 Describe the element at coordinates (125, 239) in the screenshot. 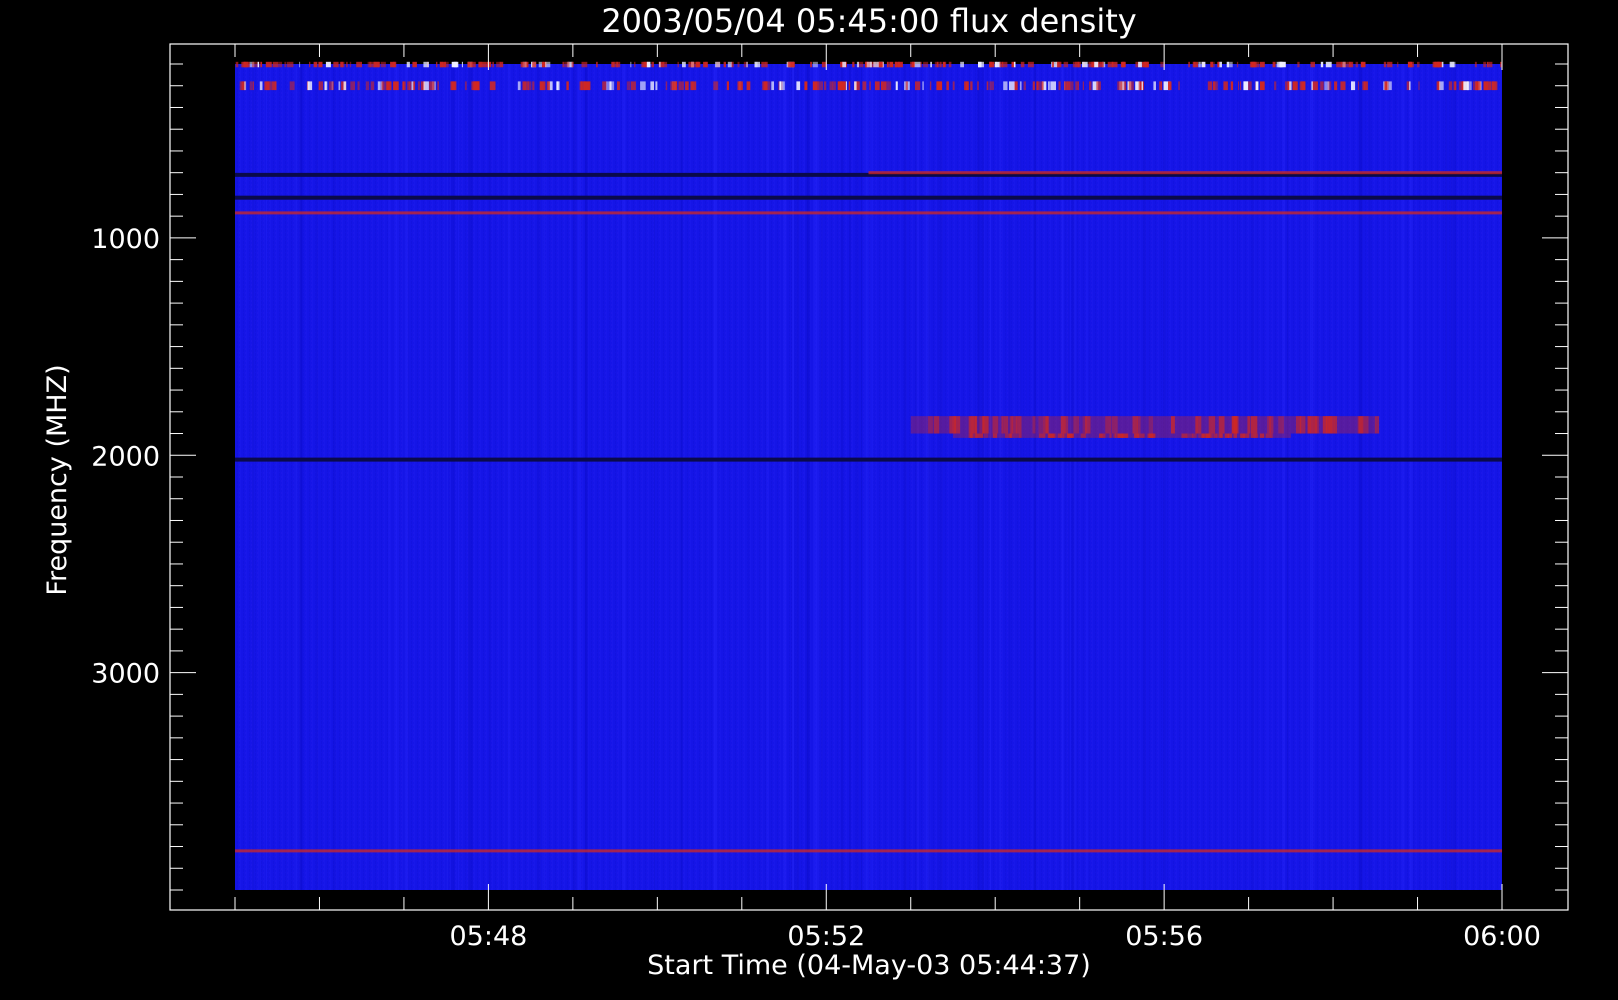

I see `y-tick-label: 1000` at that location.